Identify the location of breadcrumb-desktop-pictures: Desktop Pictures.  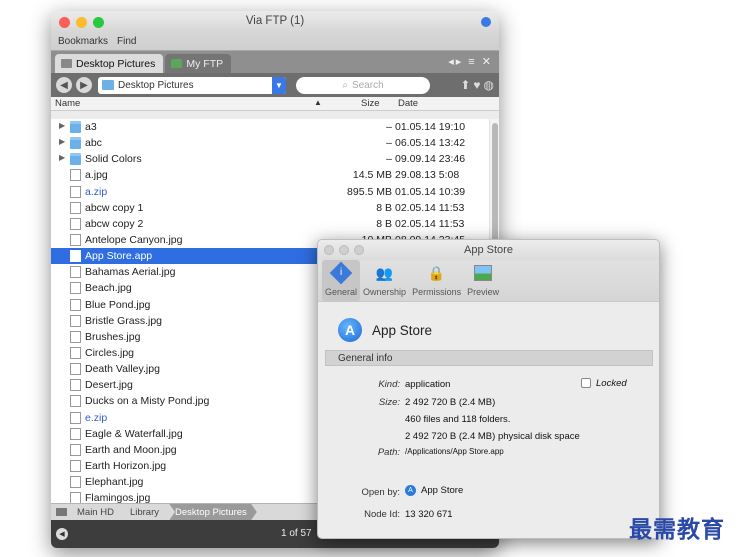
(213, 512).